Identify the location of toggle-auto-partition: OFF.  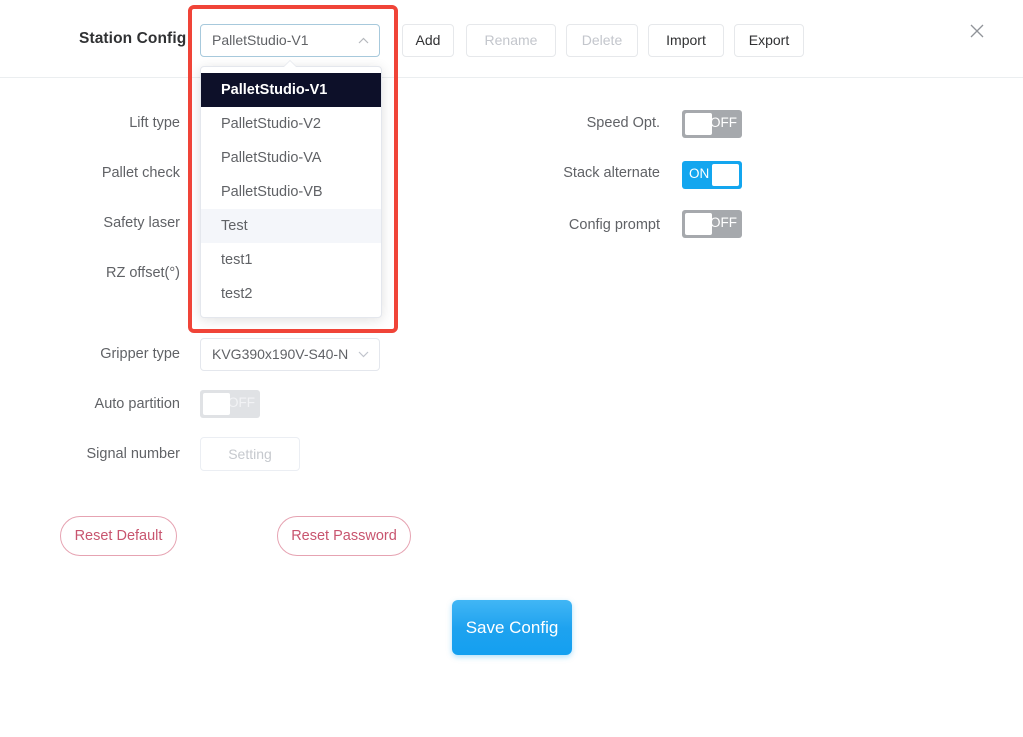
(230, 404).